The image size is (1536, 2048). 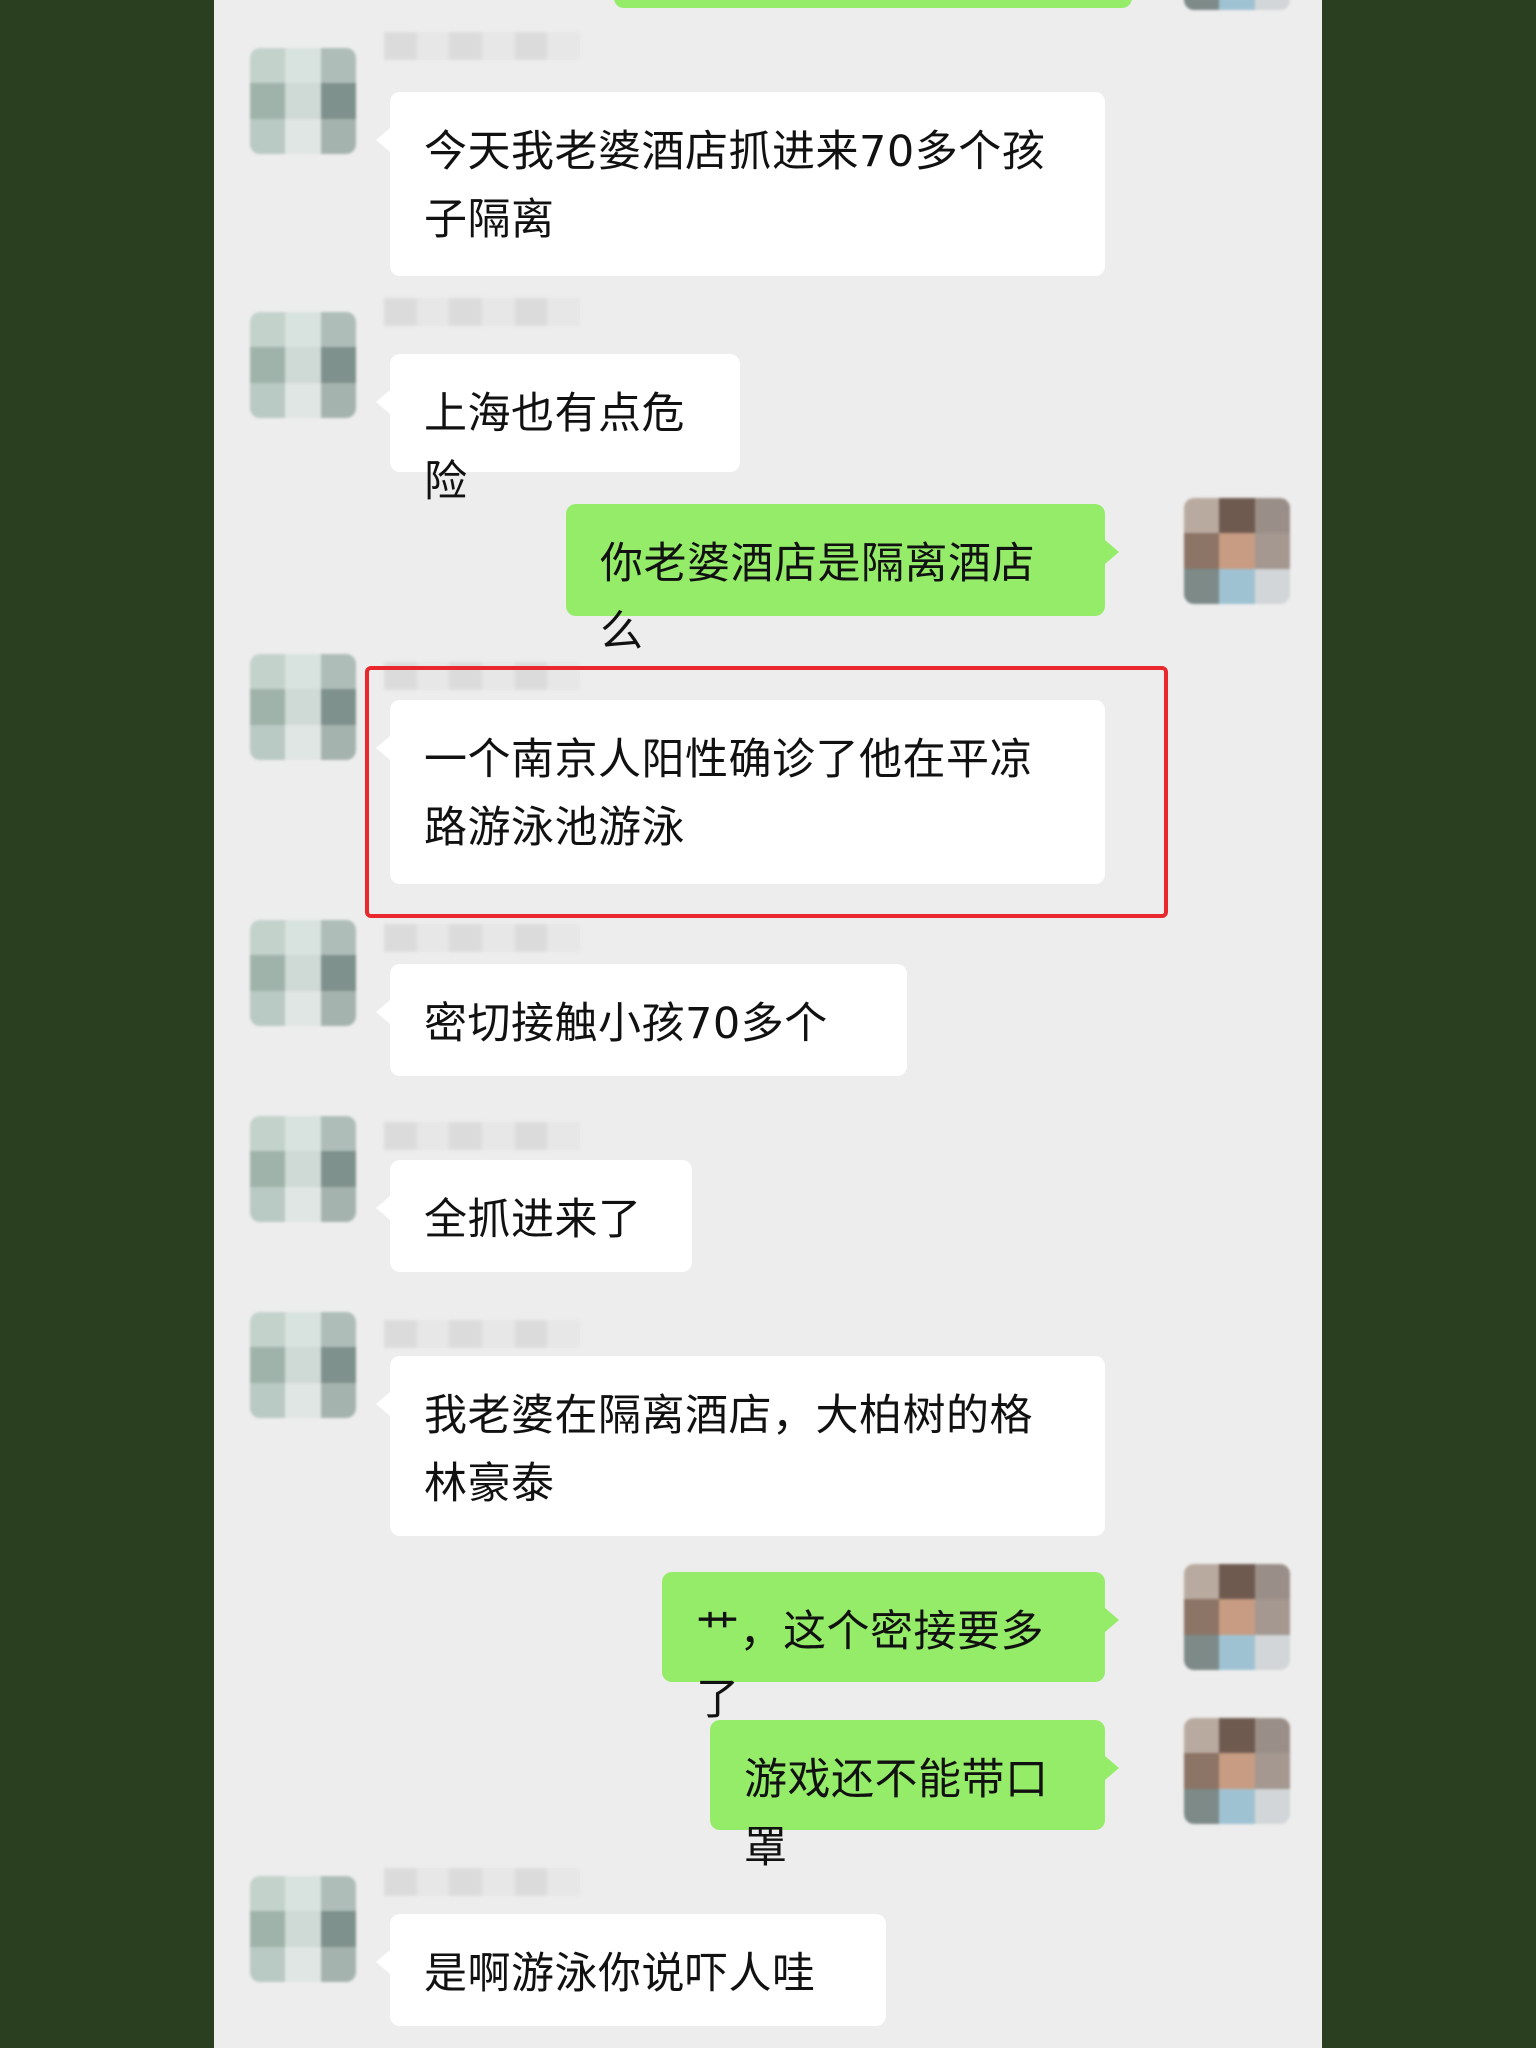 What do you see at coordinates (626, 1024) in the screenshot?
I see `message-text: 密切接触小孩70多个` at bounding box center [626, 1024].